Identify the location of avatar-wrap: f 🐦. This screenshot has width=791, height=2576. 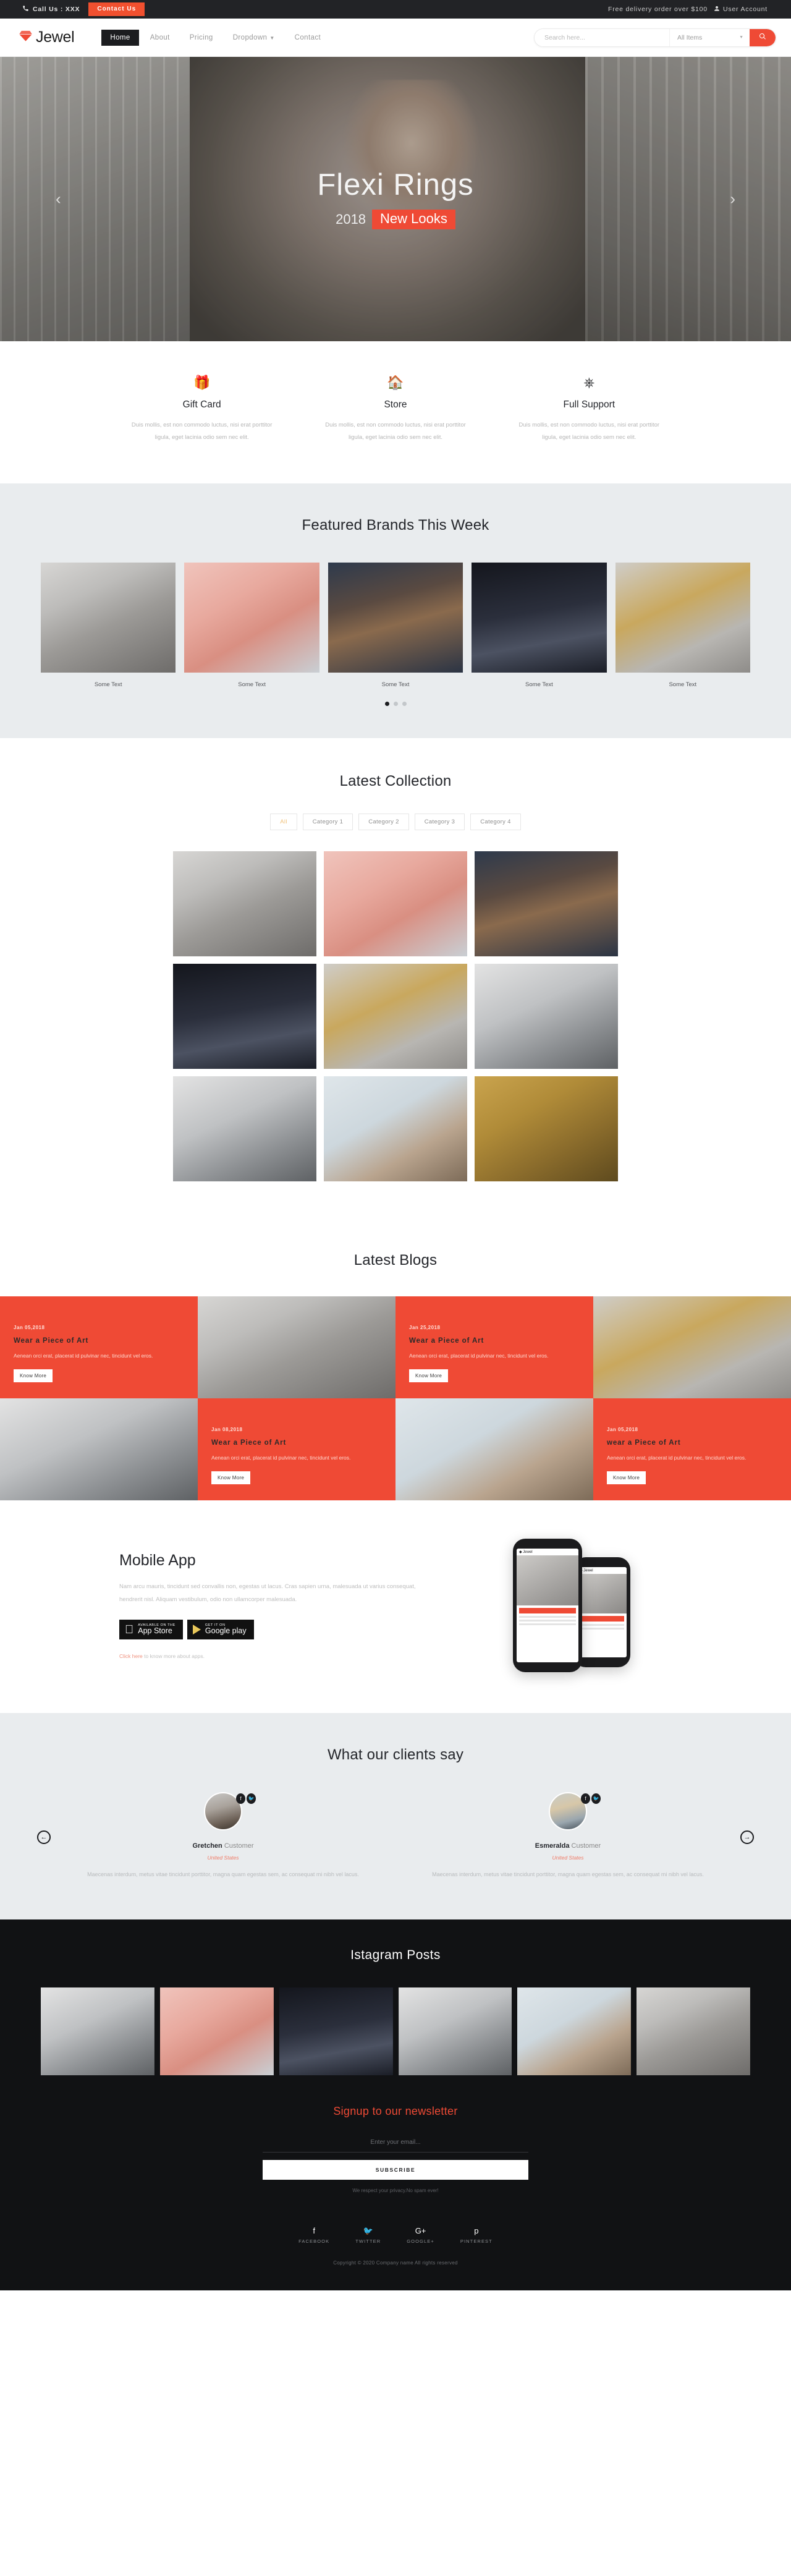
(575, 1811).